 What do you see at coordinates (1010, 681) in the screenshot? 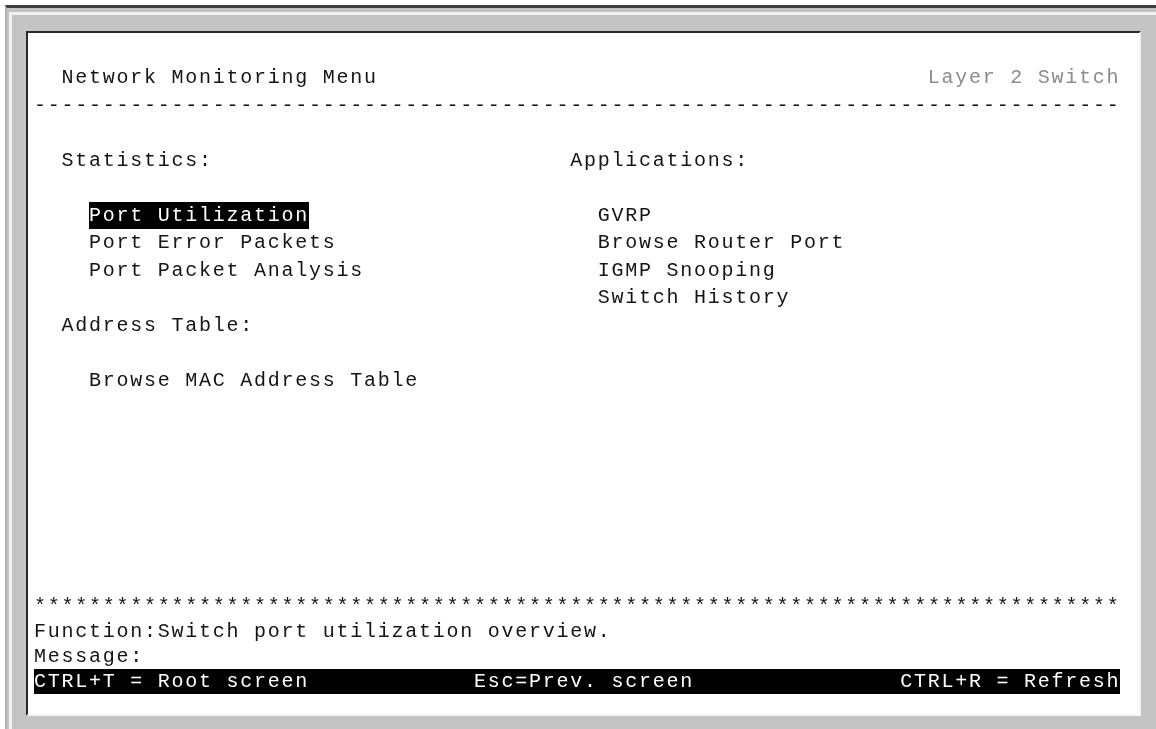
I see `hotkey-hint: CTRL+R = Refresh` at bounding box center [1010, 681].